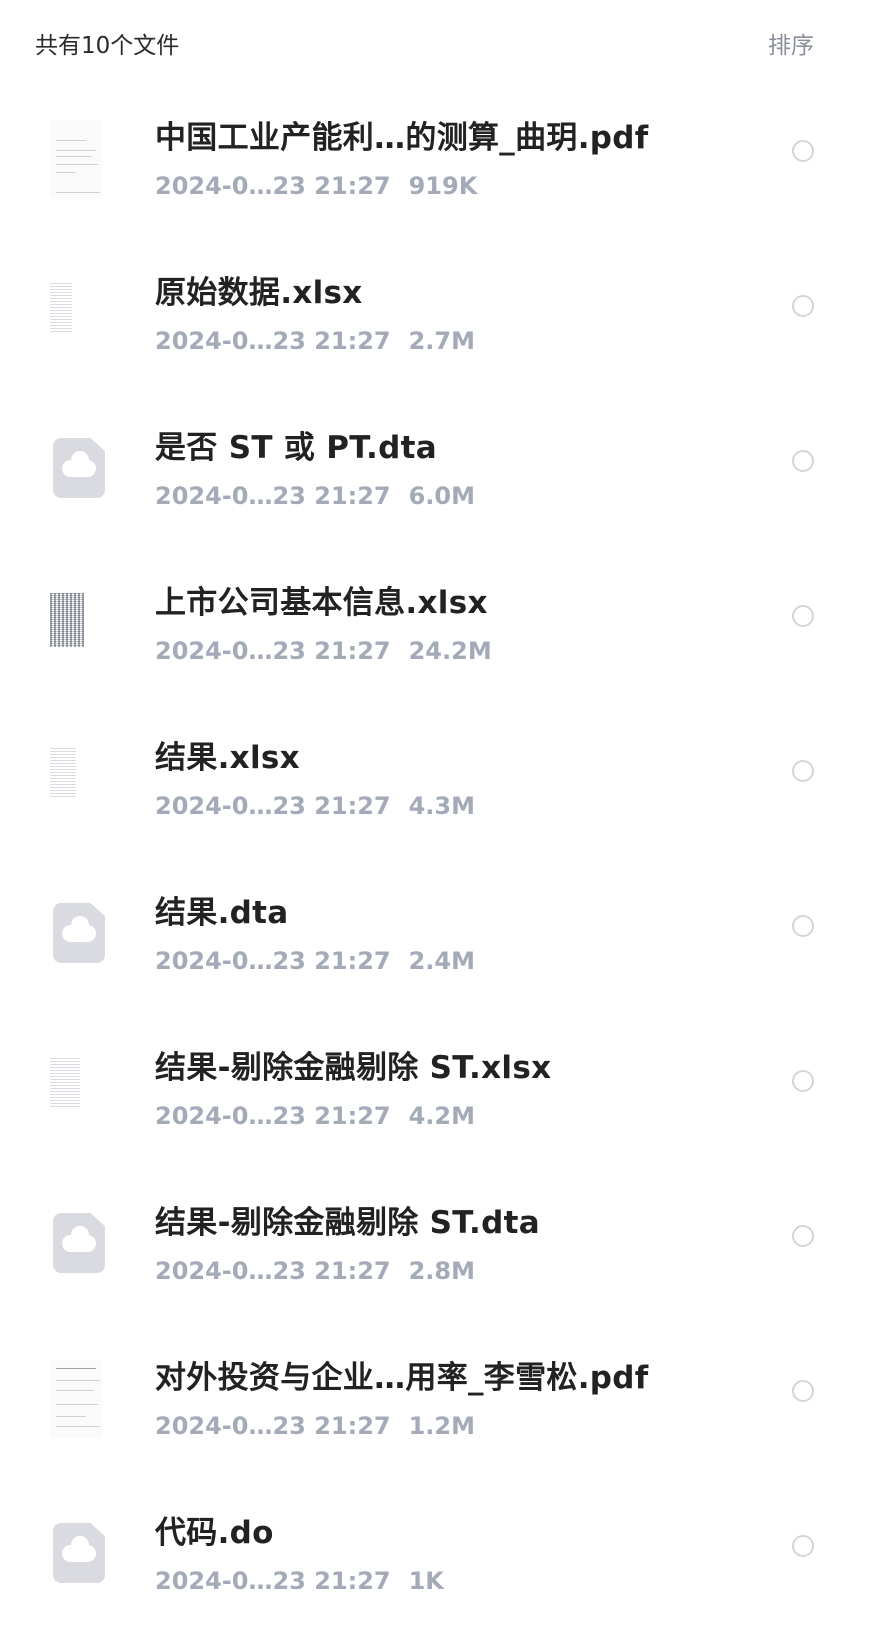 The height and width of the screenshot is (1640, 887). Describe the element at coordinates (426, 1581) in the screenshot. I see `file-size: 1K` at that location.